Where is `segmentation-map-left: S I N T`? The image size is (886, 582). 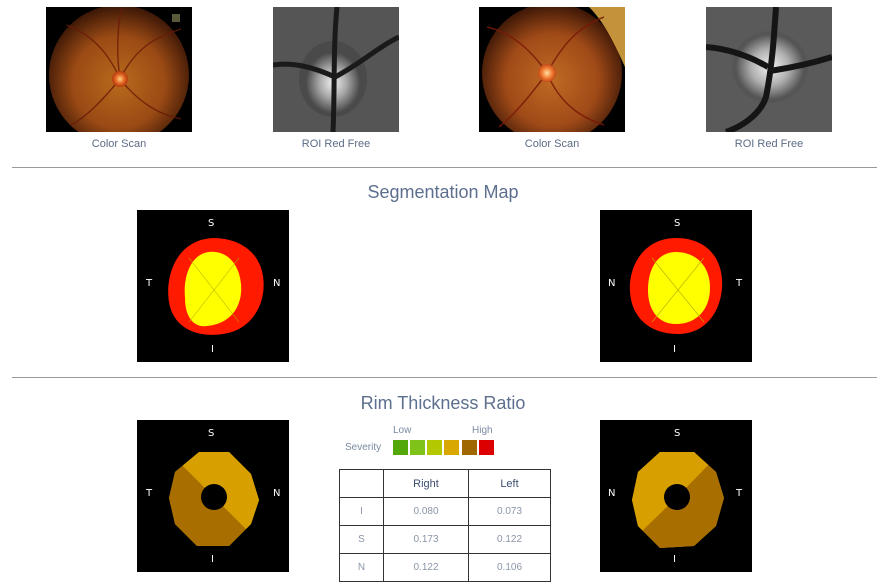 segmentation-map-left: S I N T is located at coordinates (676, 286).